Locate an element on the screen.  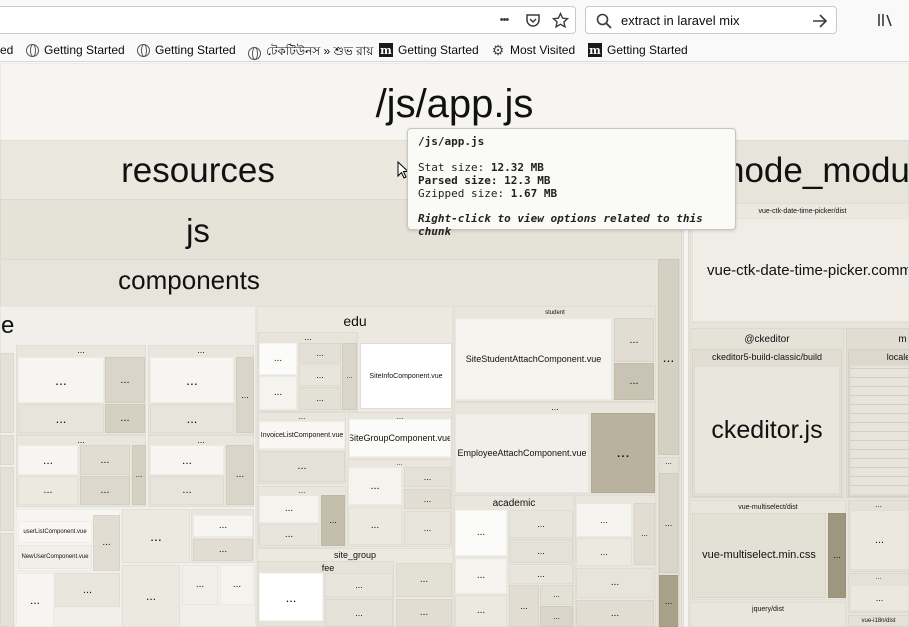
search-bar: extract in laravel mix is located at coordinates (711, 20).